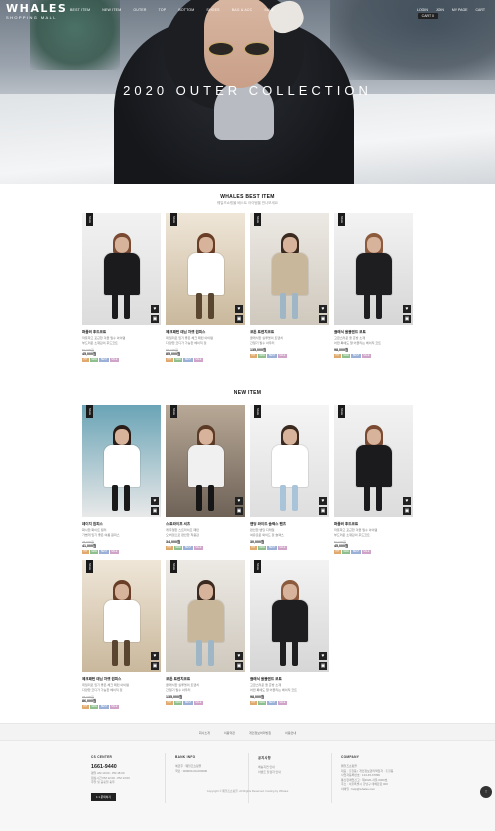 The image size is (495, 831). I want to click on product-desc: 데일리로 입기 좋은 체크 패턴 아이템, so click(105, 685).